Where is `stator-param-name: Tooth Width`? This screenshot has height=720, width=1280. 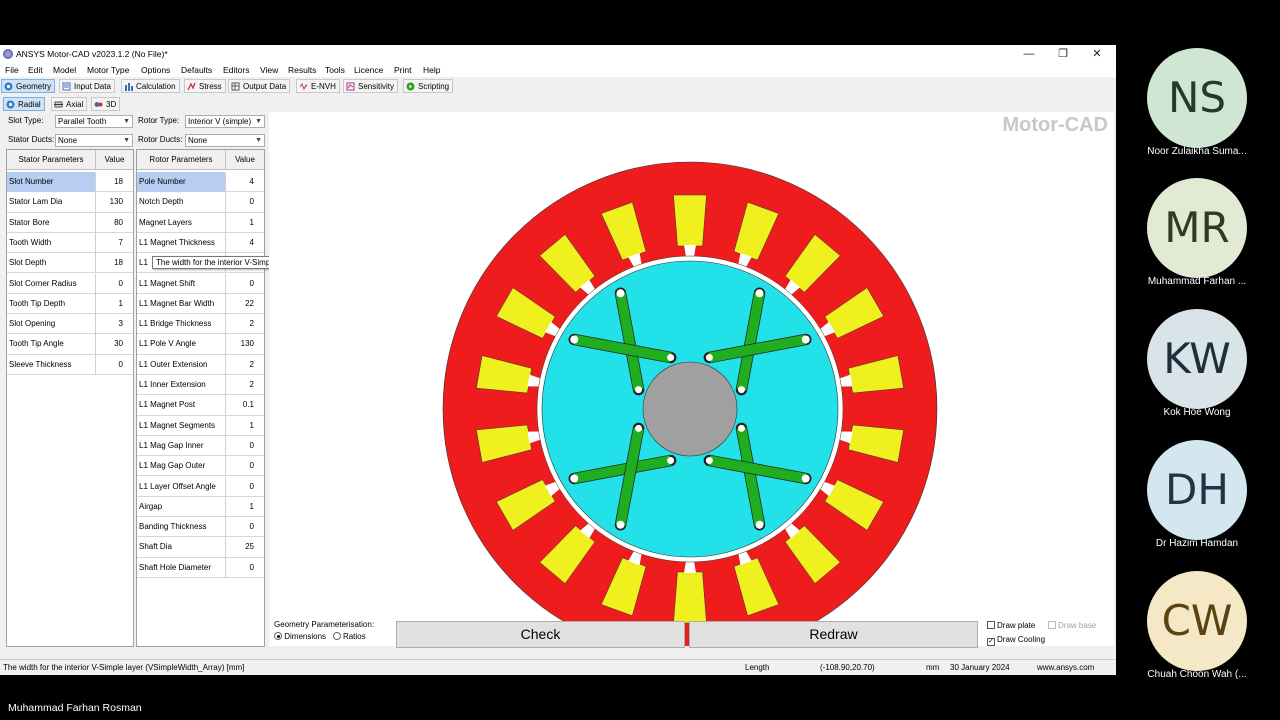 stator-param-name: Tooth Width is located at coordinates (51, 242).